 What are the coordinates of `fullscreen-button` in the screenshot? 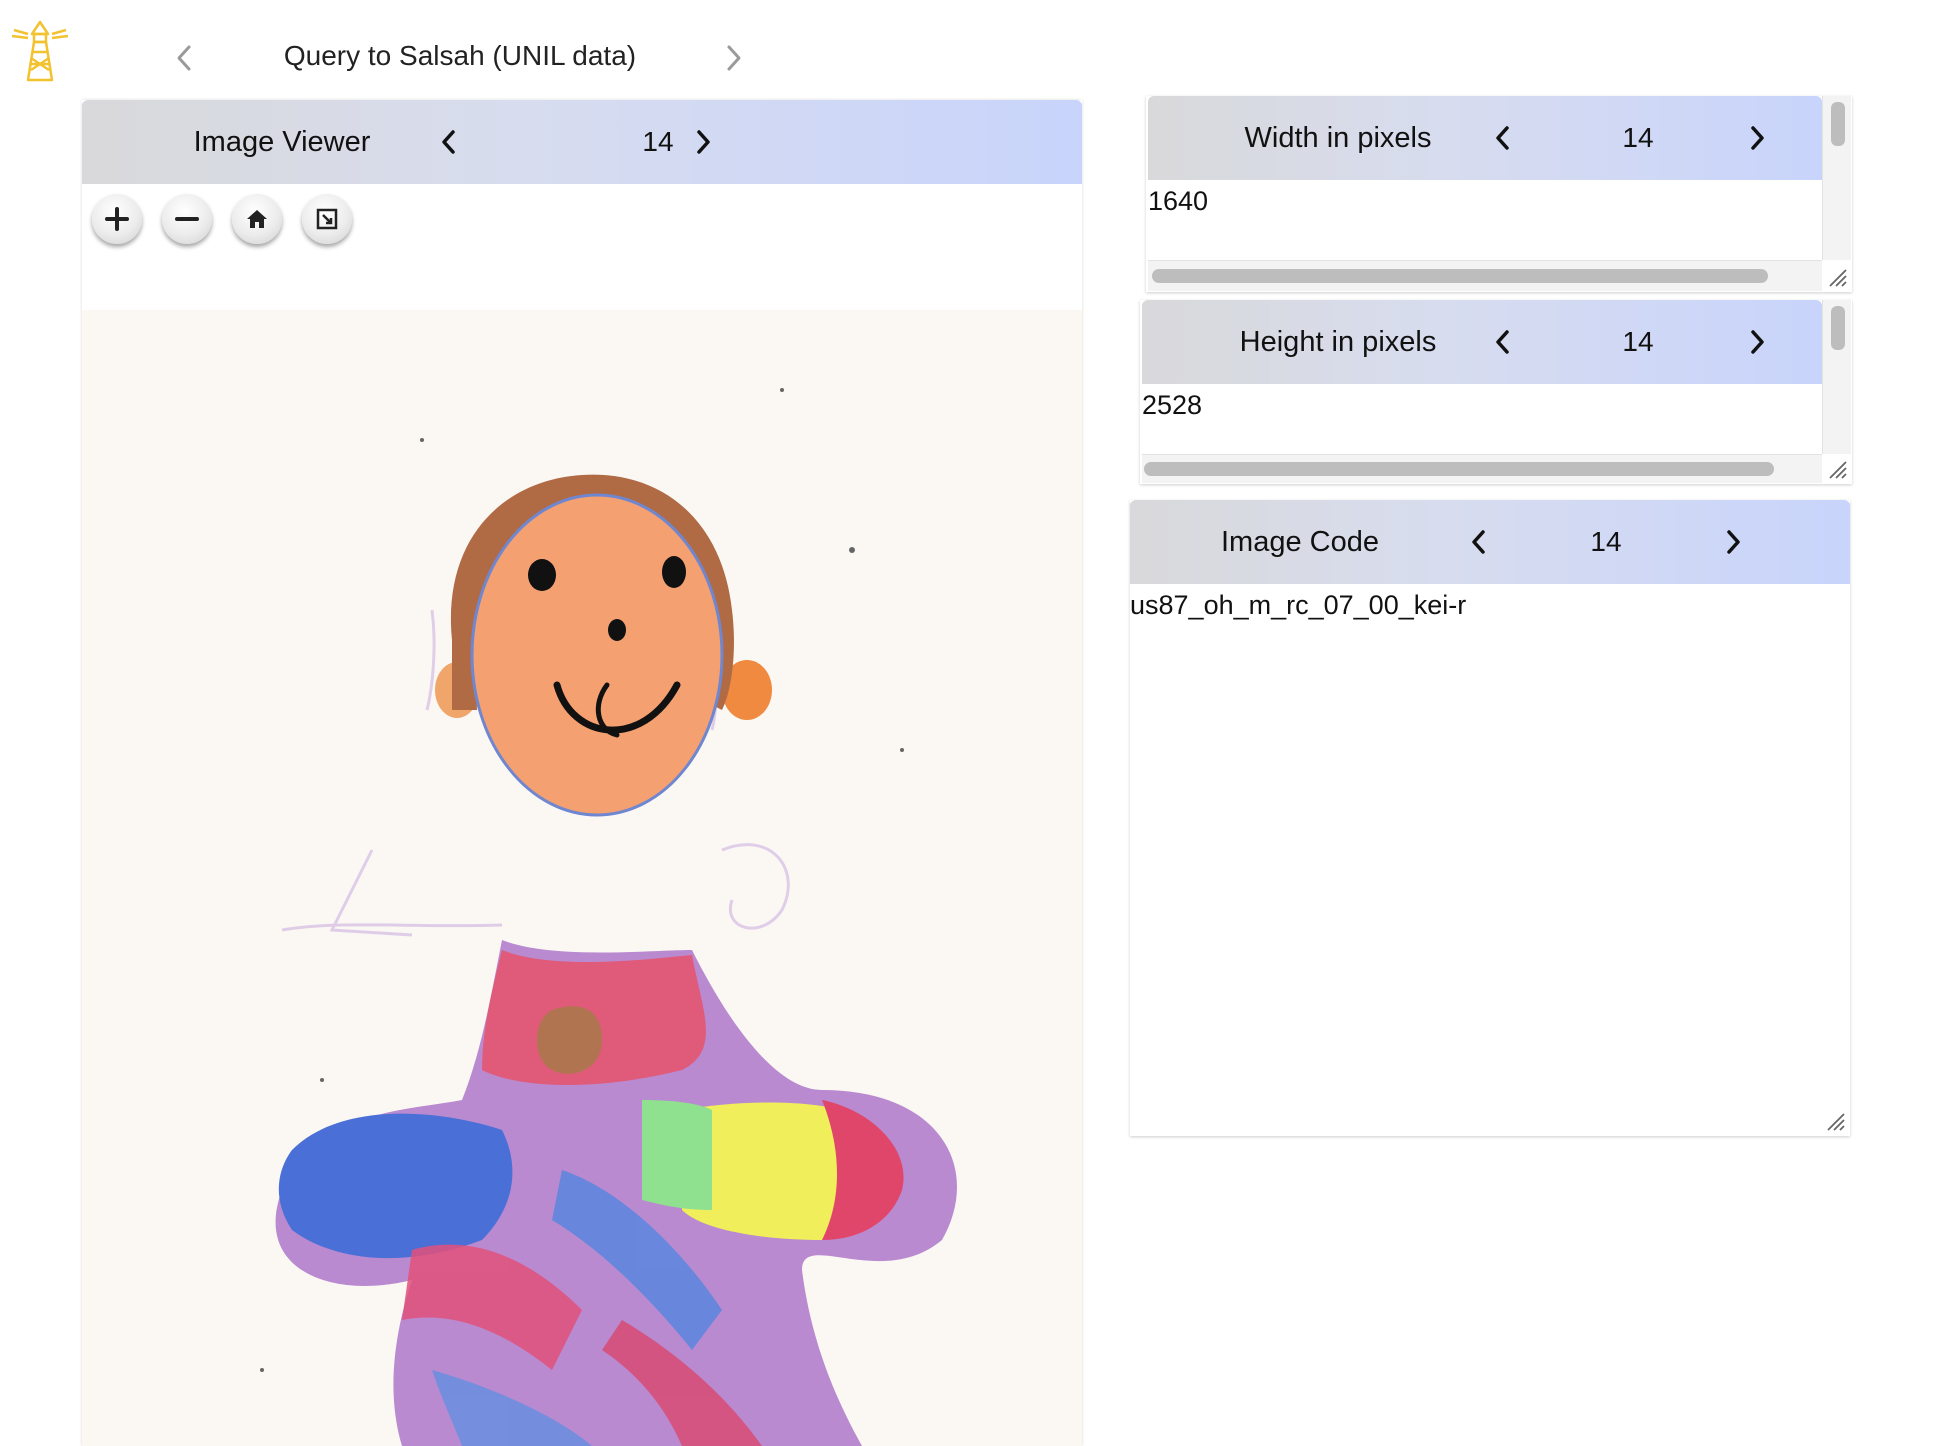 It's located at (327, 219).